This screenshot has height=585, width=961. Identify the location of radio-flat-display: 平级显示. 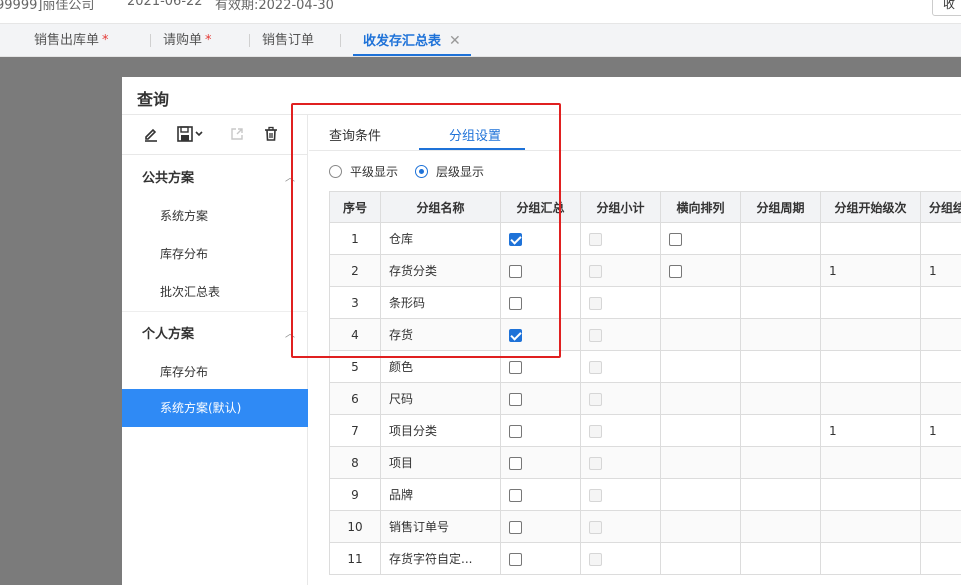
(363, 171).